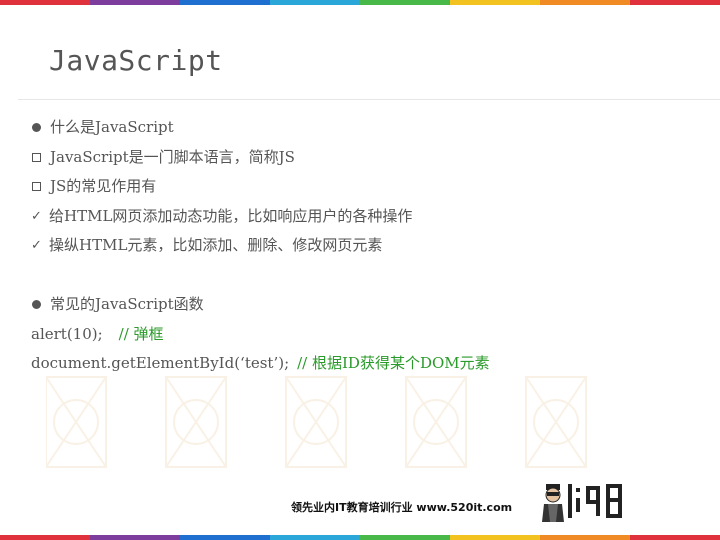  I want to click on bullet-text: JavaScript是一门脚本语言，简称JS, so click(172, 156).